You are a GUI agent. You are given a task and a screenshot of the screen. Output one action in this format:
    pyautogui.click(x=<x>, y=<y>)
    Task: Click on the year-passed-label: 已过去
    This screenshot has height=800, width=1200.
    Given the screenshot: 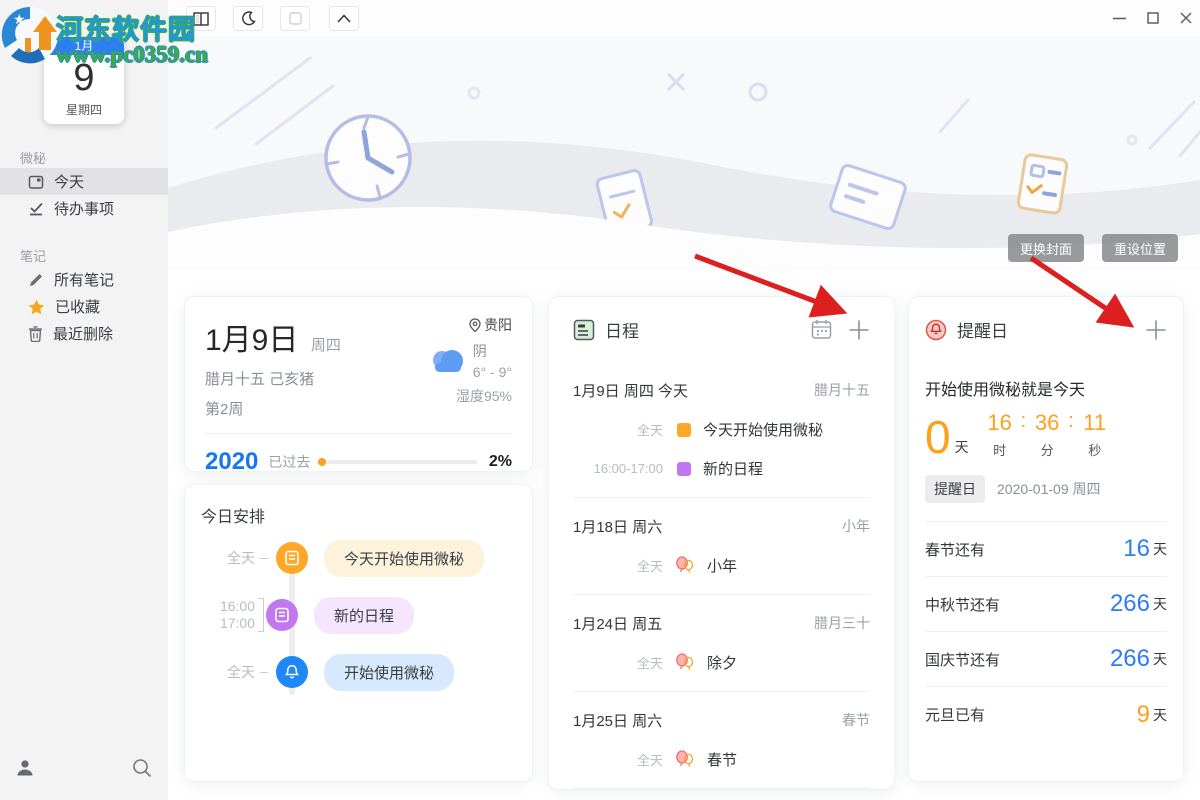 What is the action you would take?
    pyautogui.click(x=289, y=462)
    